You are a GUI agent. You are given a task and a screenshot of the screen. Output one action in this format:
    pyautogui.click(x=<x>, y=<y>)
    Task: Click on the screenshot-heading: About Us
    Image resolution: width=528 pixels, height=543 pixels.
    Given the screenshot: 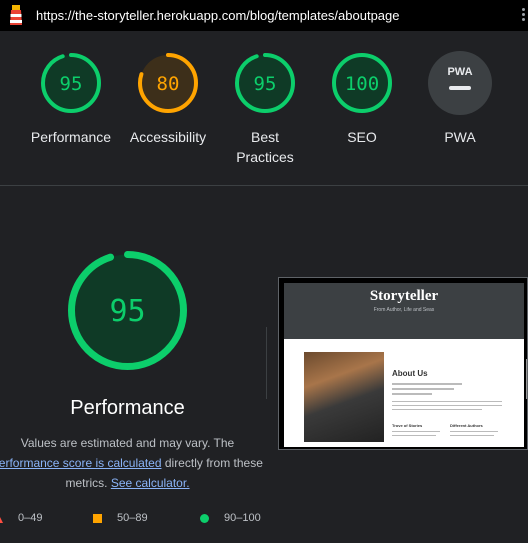 What is the action you would take?
    pyautogui.click(x=410, y=373)
    